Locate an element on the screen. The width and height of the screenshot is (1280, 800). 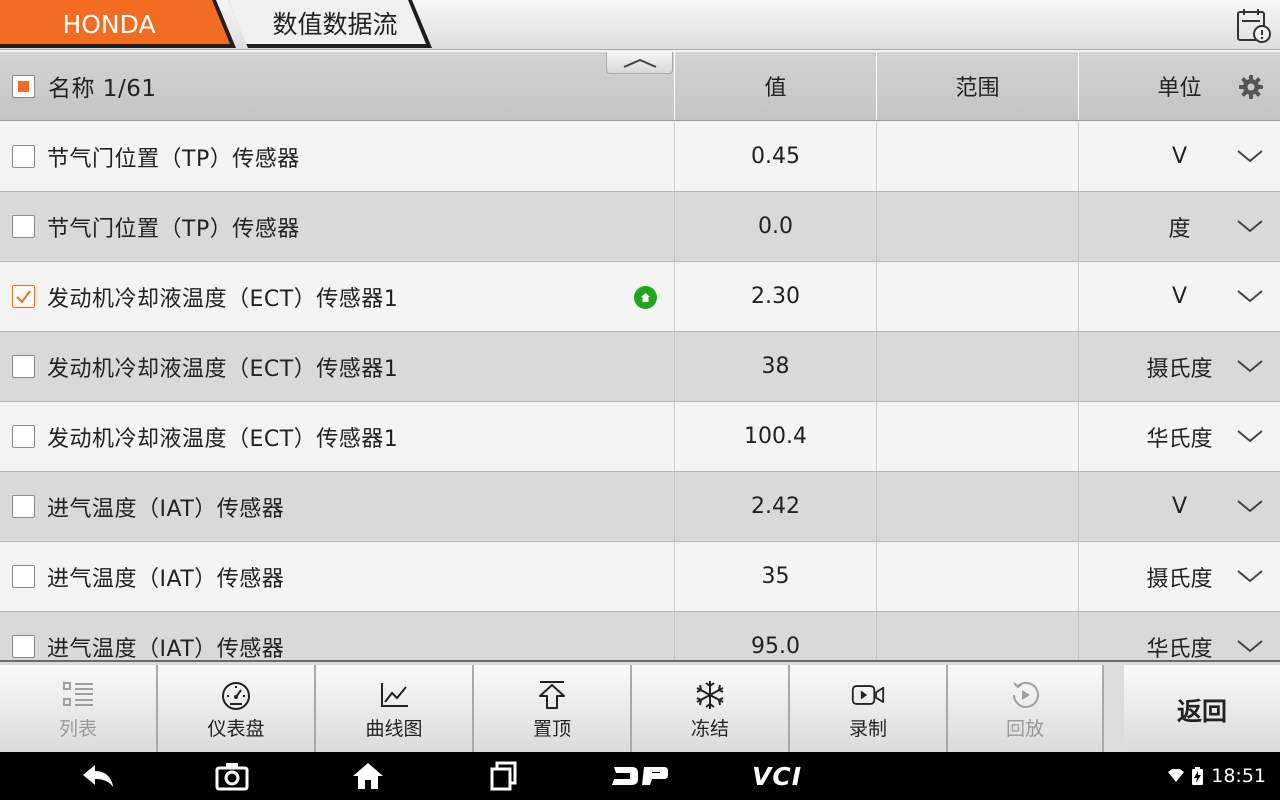
header-unit-cell: 单位 is located at coordinates (1179, 86).